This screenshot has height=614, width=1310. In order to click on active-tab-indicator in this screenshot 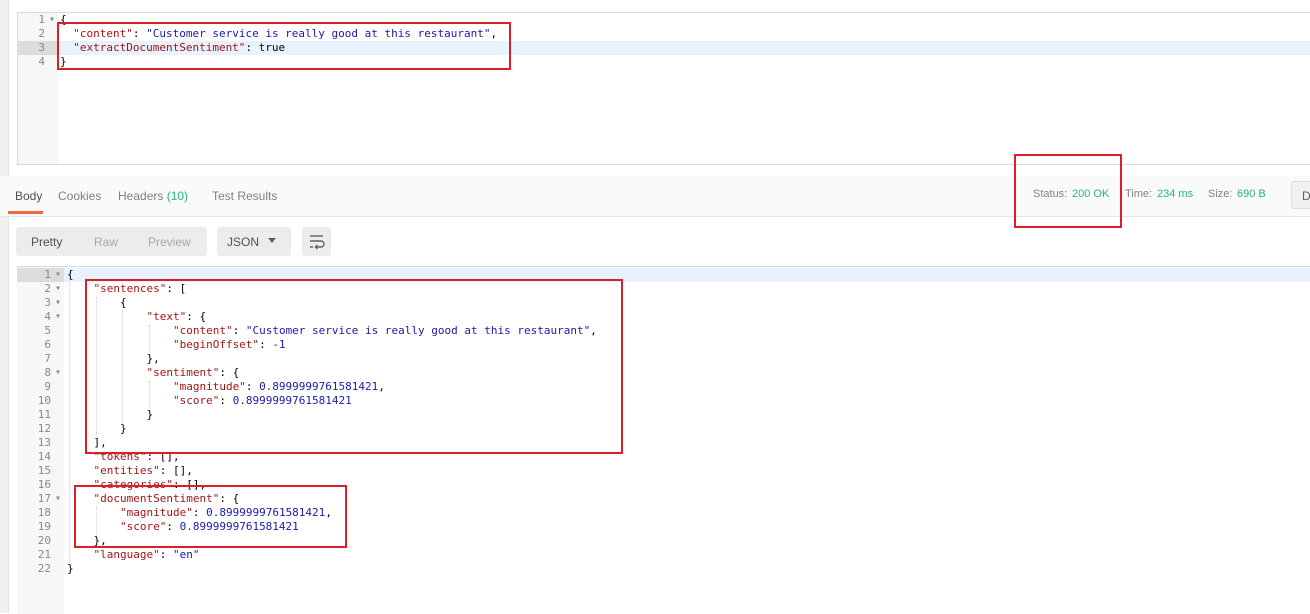, I will do `click(25, 212)`.